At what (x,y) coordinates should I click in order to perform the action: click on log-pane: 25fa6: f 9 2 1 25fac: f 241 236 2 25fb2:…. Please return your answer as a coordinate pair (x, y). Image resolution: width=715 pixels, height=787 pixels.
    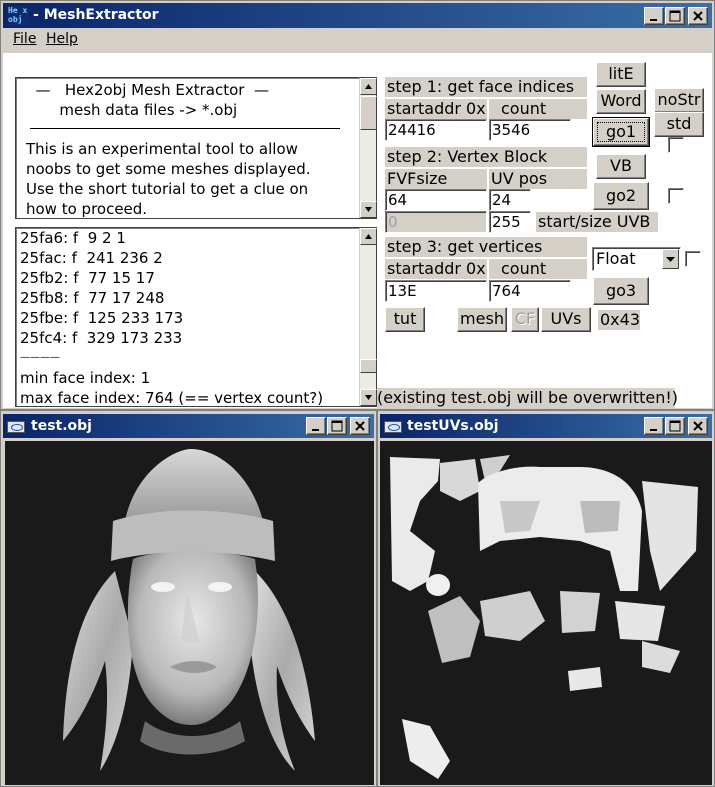
    Looking at the image, I should click on (196, 317).